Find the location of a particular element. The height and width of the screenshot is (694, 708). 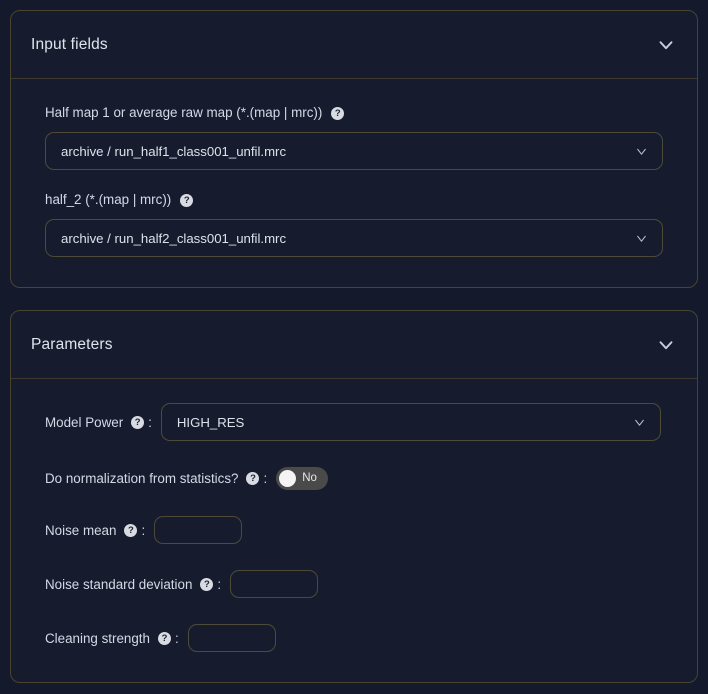

panel-title-input-fields: Input fields is located at coordinates (69, 44).